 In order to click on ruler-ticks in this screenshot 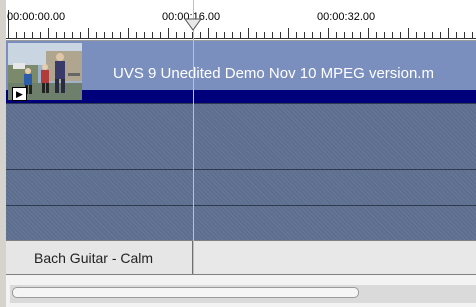, I will do `click(241, 24)`.